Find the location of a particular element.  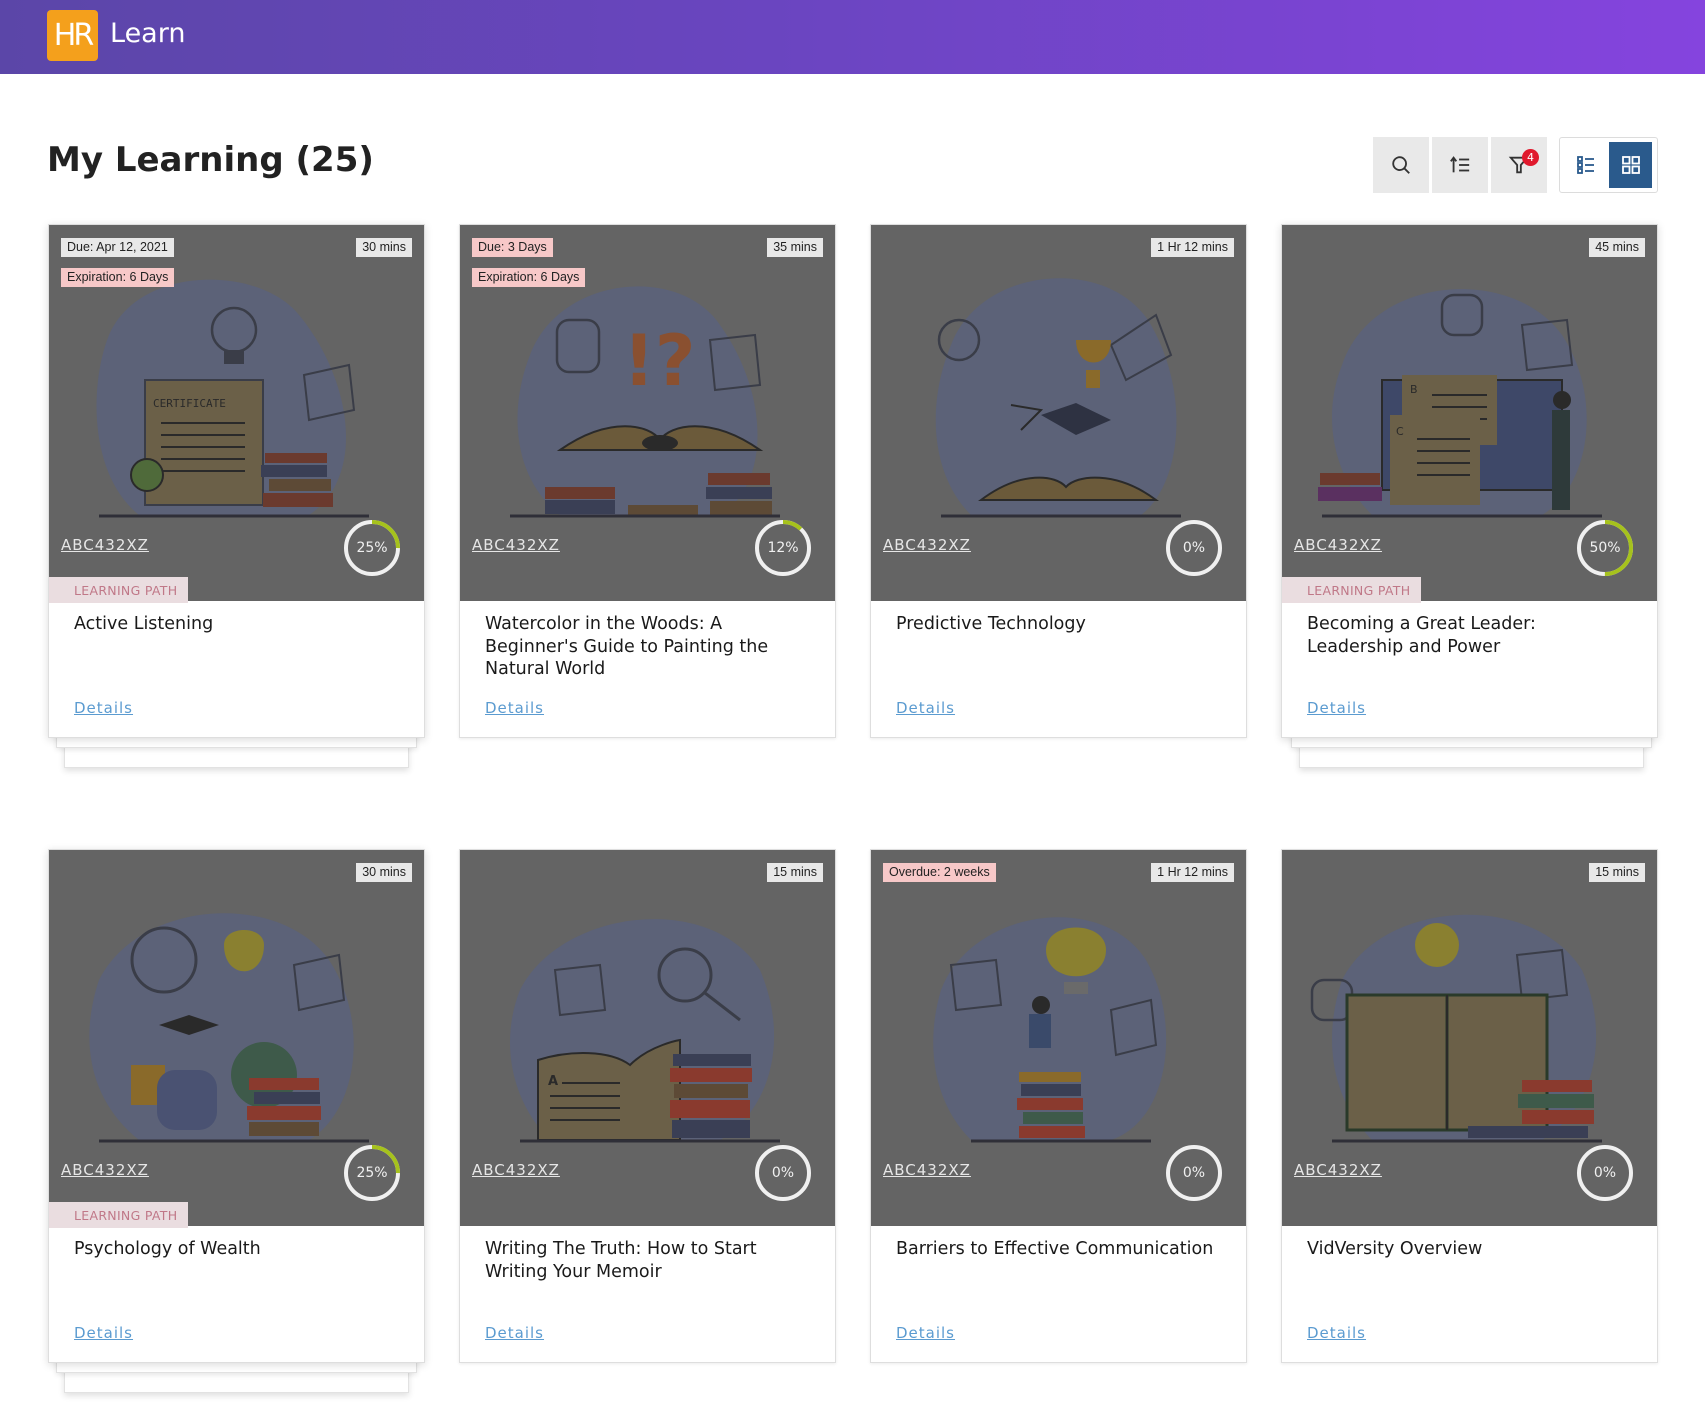

duration-tag: 45 mins is located at coordinates (1617, 247).